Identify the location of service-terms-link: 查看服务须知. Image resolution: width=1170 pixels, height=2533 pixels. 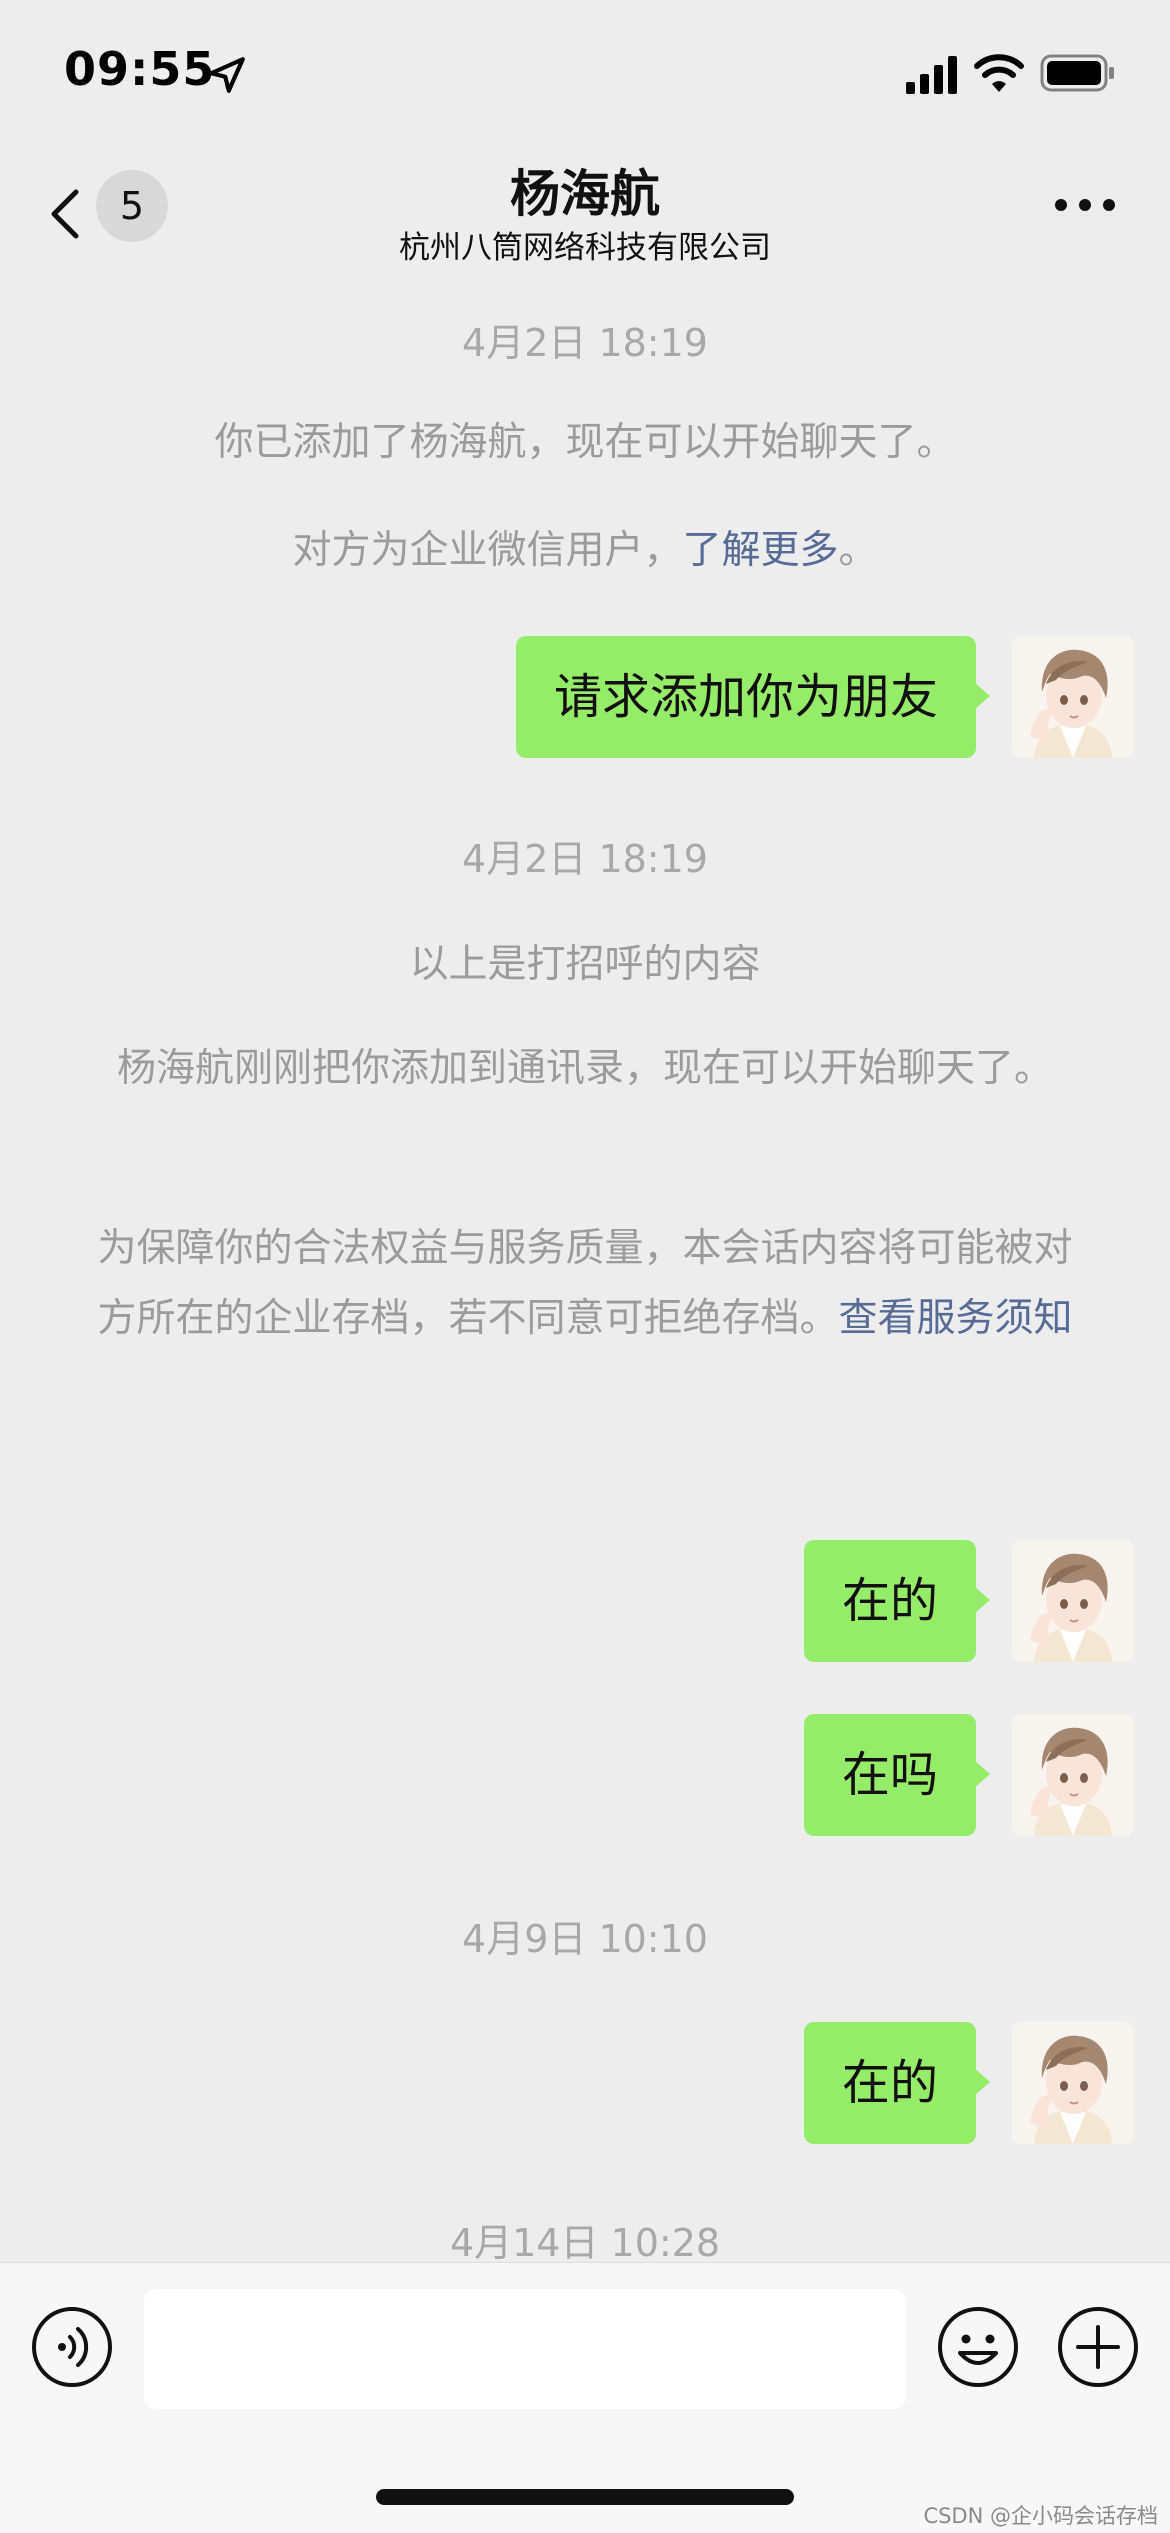
(956, 1318).